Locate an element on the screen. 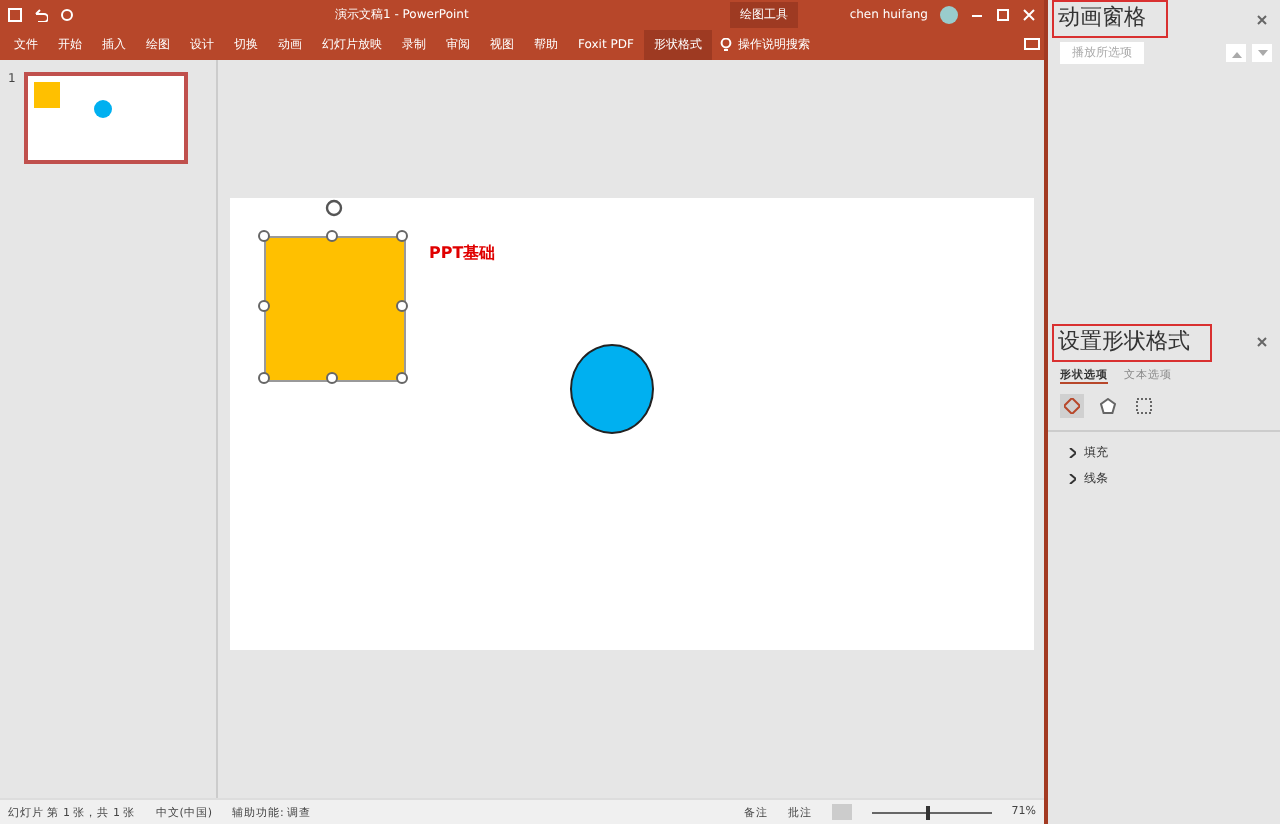  rotate-handle-icon is located at coordinates (333, 207).